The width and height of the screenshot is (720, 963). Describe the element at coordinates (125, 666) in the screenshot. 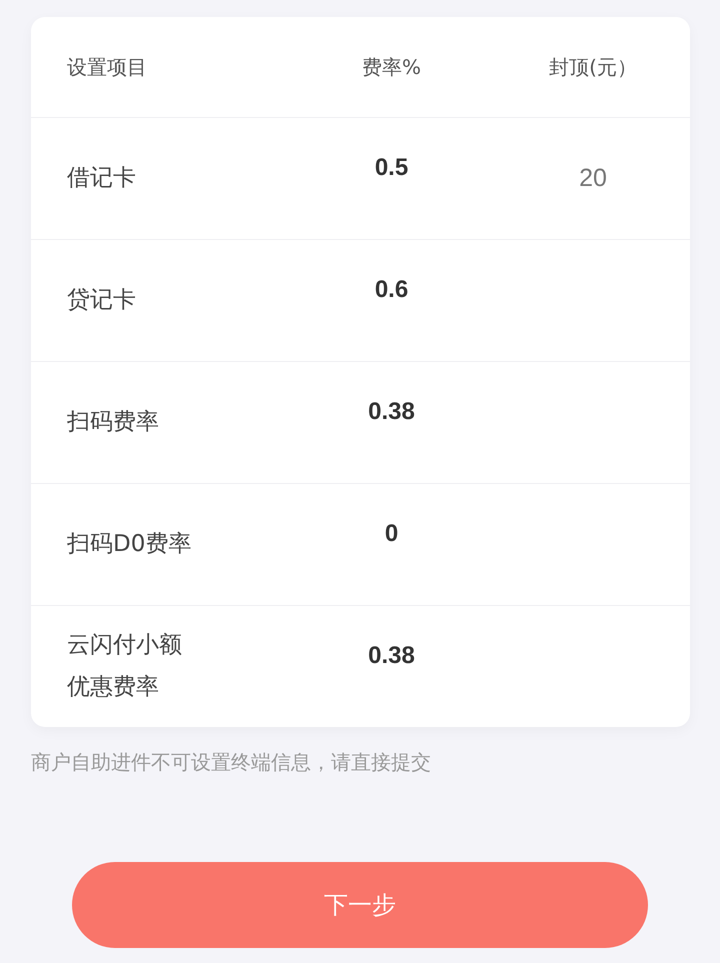

I see `table-cell-text: 云闪付小额优惠费率` at that location.